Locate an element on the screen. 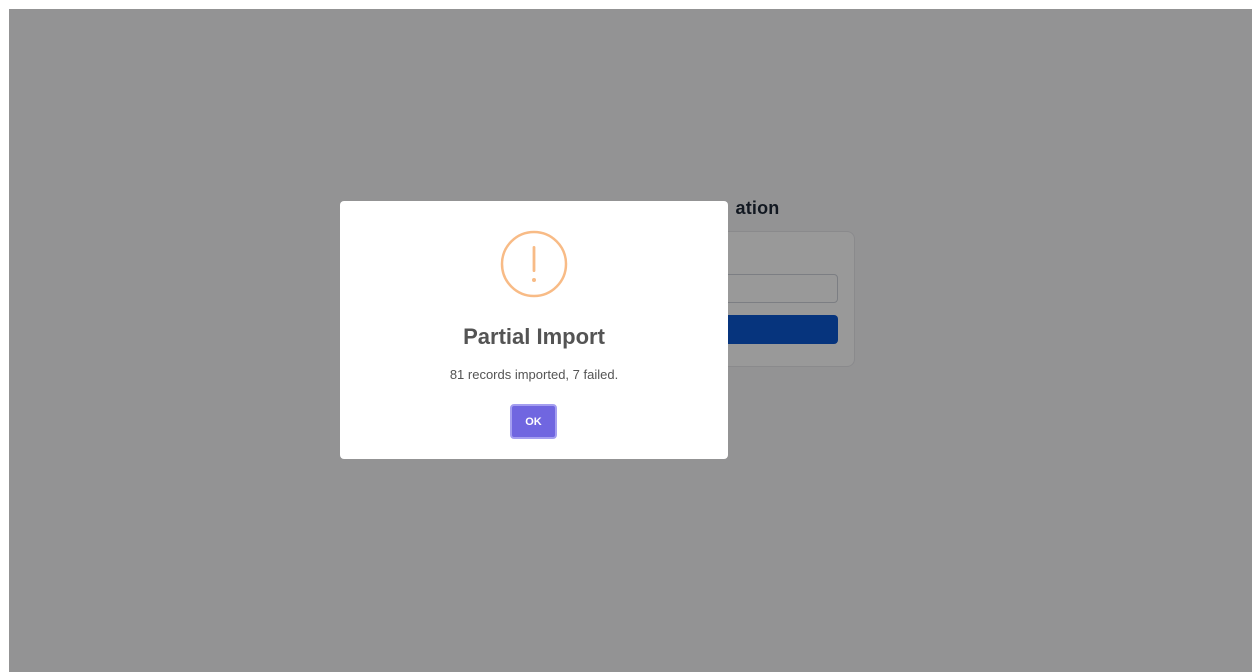  ok-button: OK is located at coordinates (533, 421).